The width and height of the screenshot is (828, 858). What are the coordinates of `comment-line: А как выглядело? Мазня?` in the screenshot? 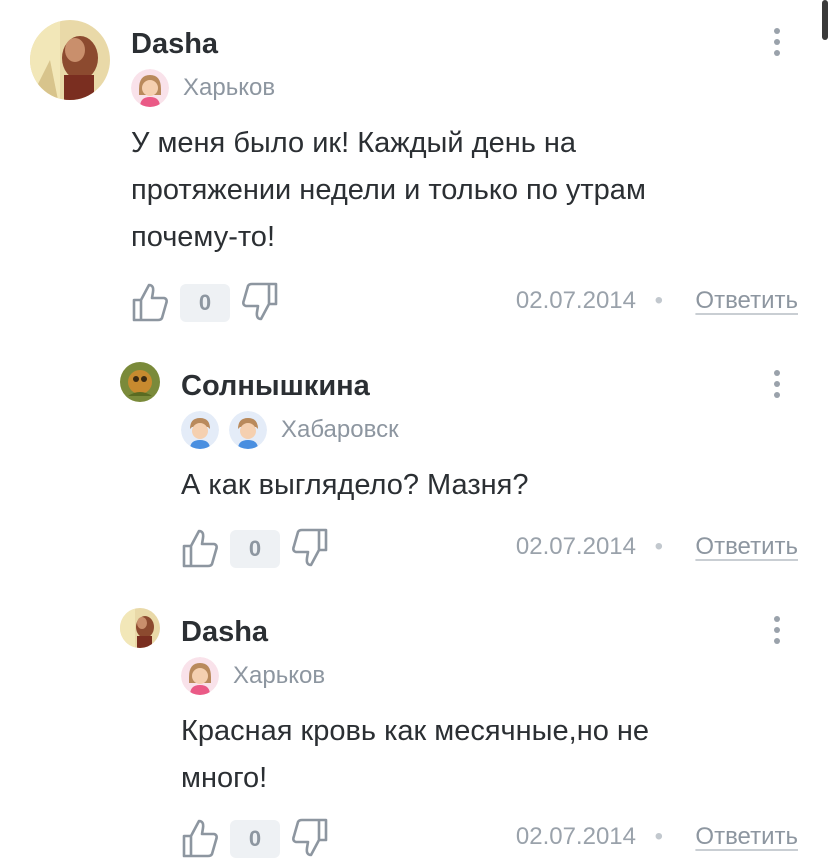 It's located at (355, 485).